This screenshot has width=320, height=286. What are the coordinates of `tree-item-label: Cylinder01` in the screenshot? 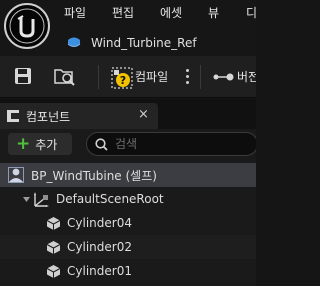 It's located at (99, 271).